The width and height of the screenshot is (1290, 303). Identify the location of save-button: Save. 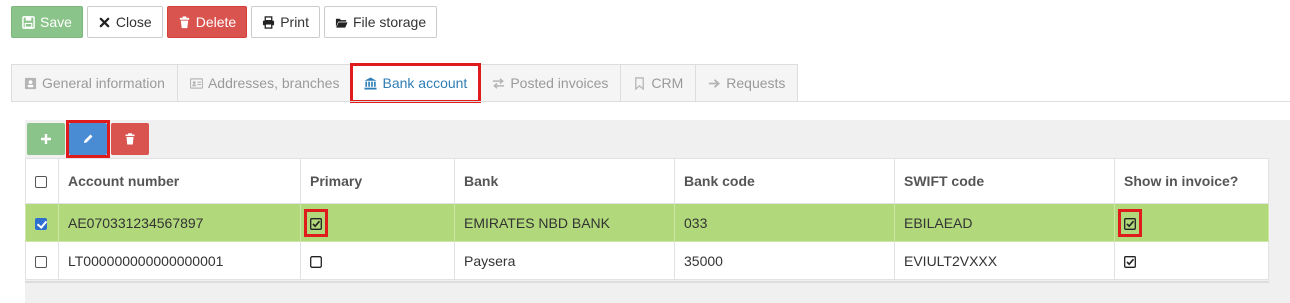
(47, 22).